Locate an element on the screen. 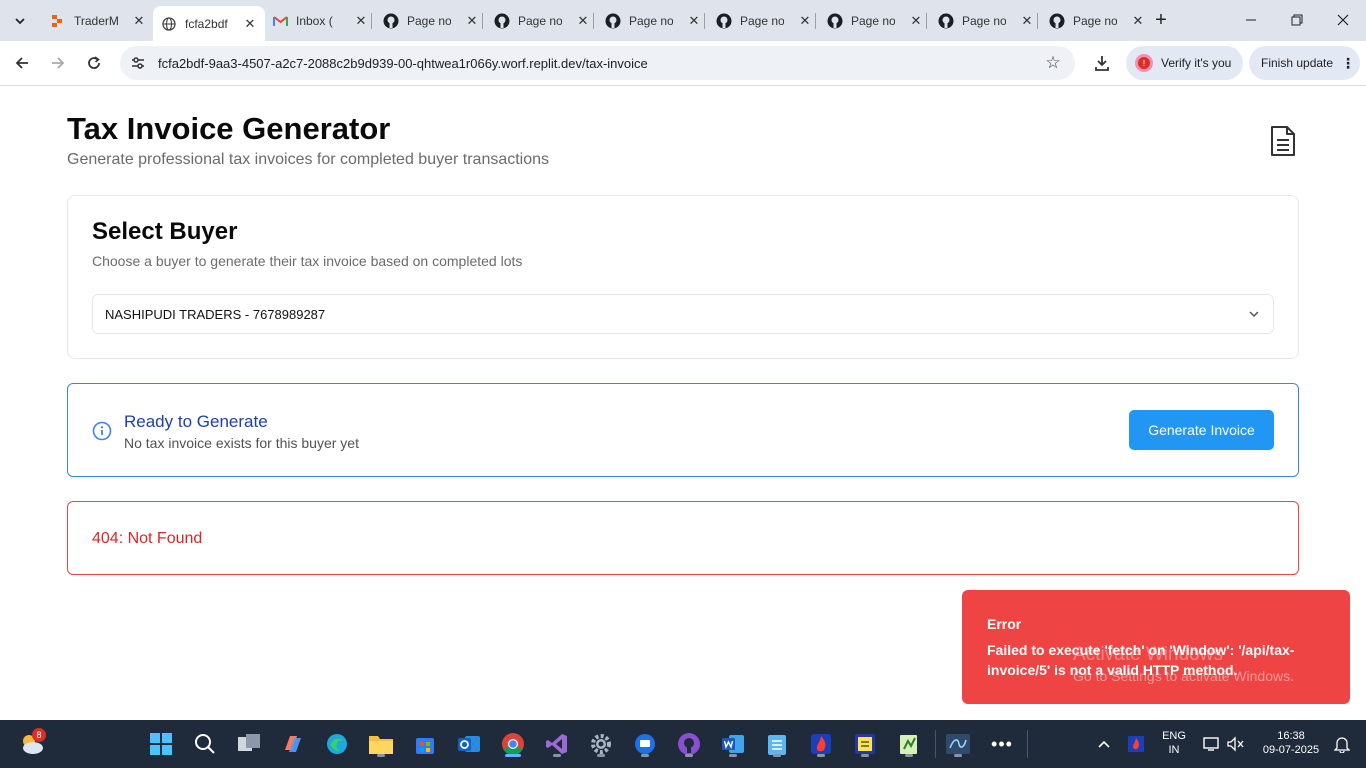 Image resolution: width=1366 pixels, height=768 pixels. minimize-button is located at coordinates (1251, 20).